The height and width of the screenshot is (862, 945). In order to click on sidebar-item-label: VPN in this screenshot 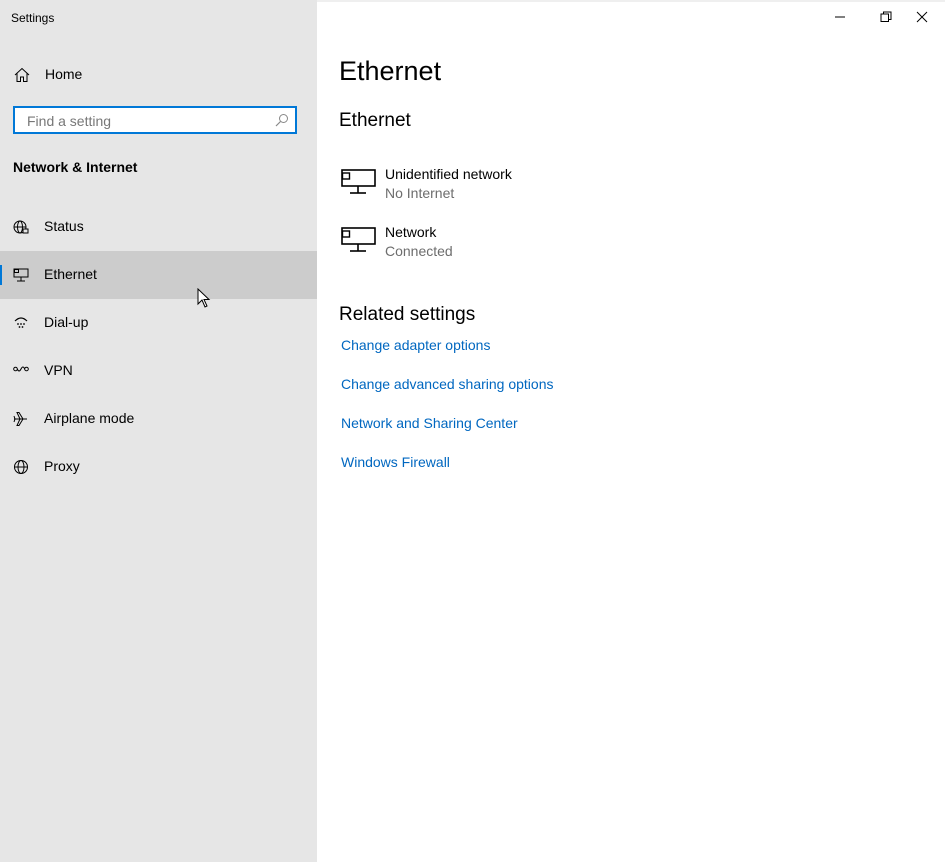, I will do `click(58, 370)`.